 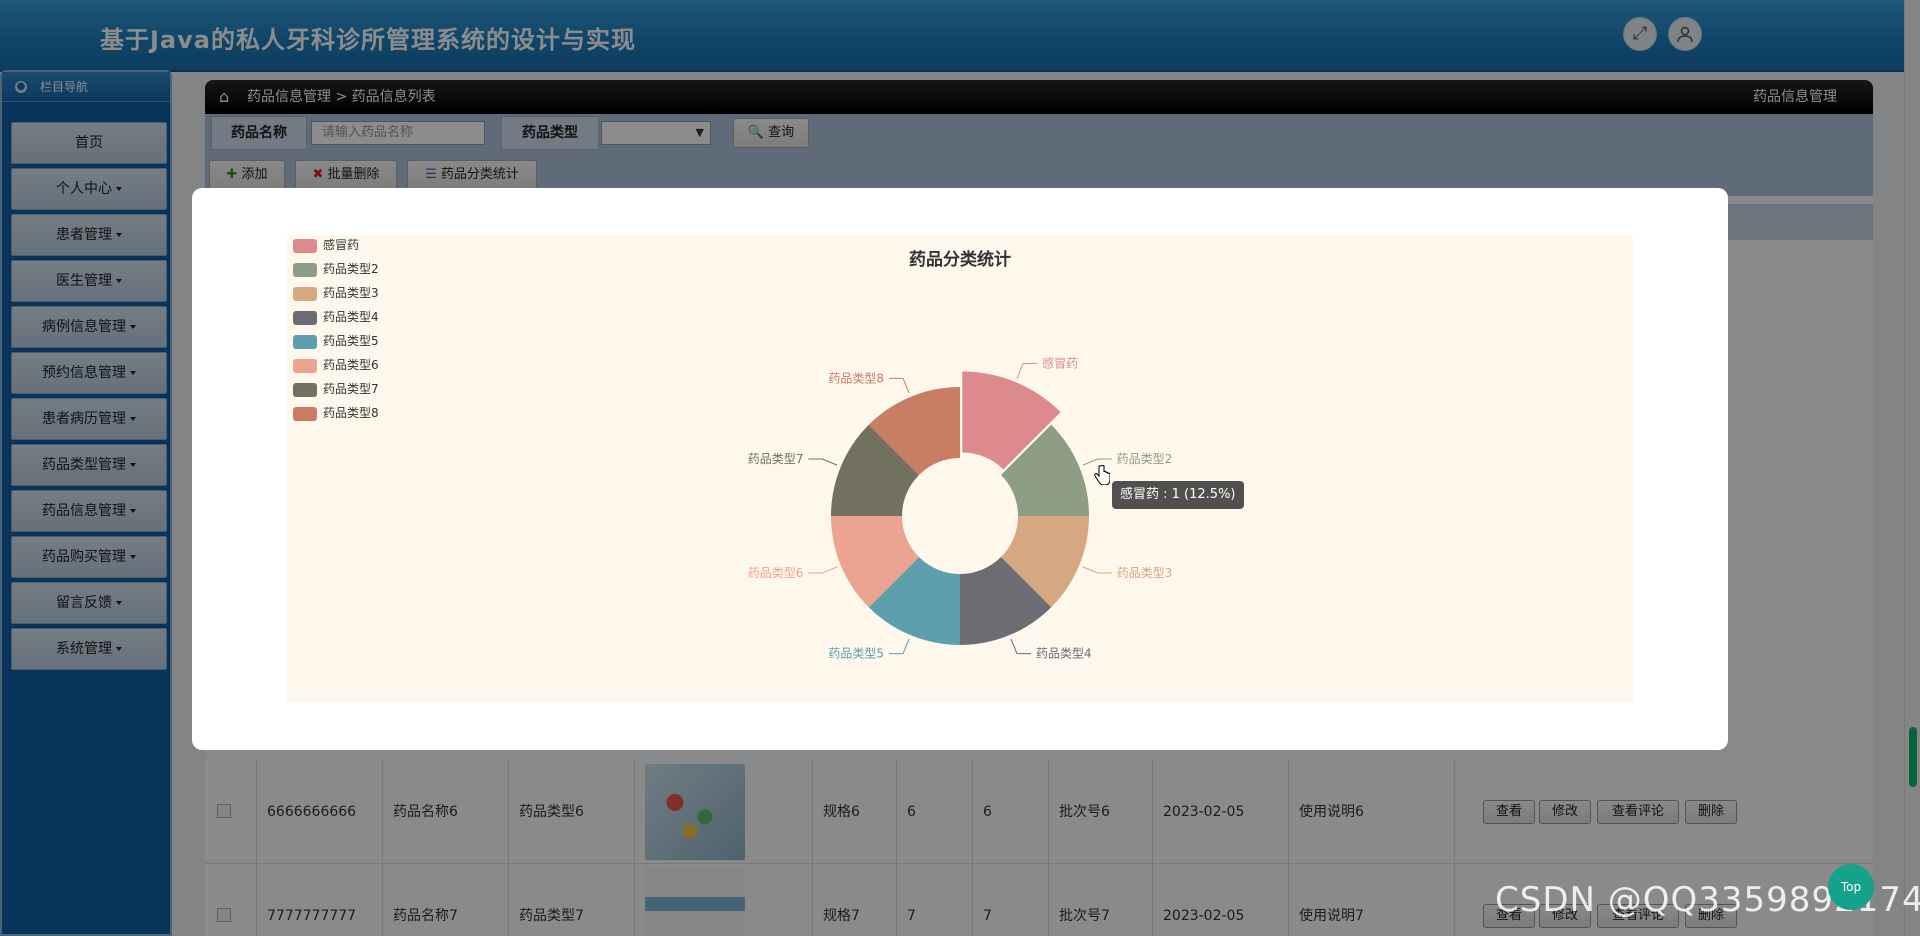 What do you see at coordinates (856, 654) in the screenshot?
I see `slice-label: 药品类型5` at bounding box center [856, 654].